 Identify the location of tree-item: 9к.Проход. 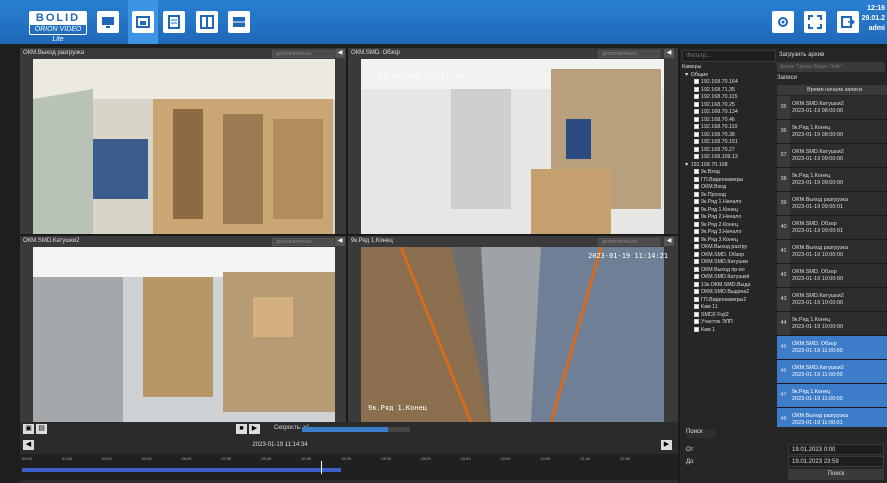
(729, 196).